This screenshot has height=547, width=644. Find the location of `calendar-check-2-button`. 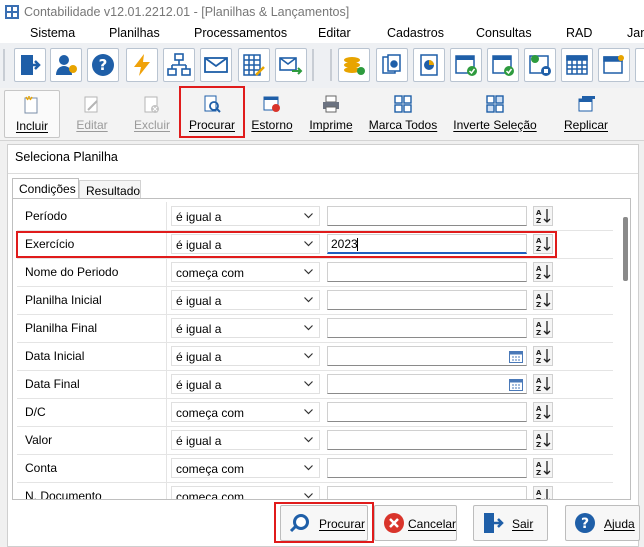

calendar-check-2-button is located at coordinates (503, 65).